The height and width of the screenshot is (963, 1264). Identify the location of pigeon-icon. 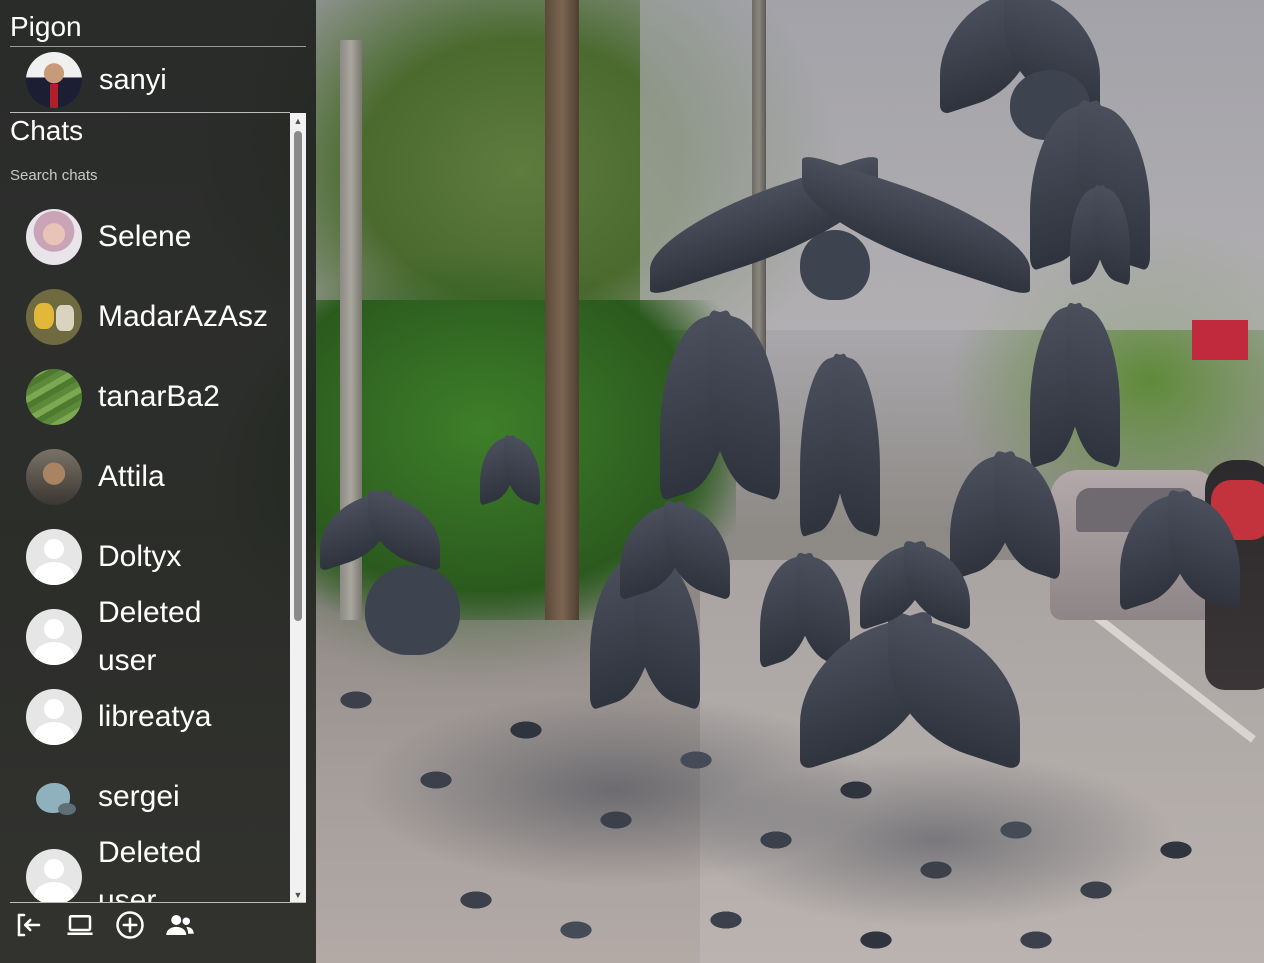
(54, 797).